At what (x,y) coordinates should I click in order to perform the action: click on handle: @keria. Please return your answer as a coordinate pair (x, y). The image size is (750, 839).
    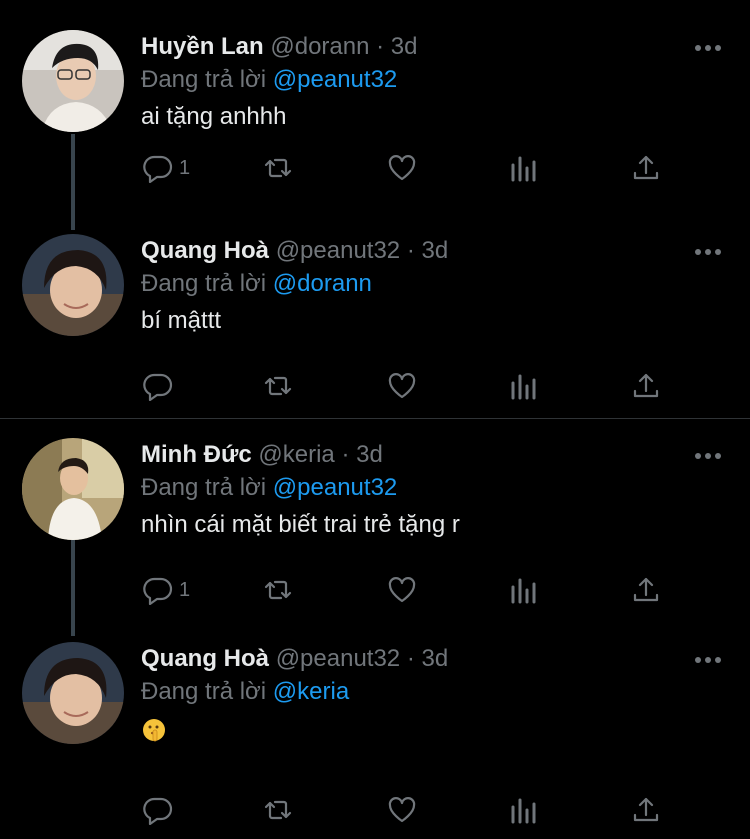
    Looking at the image, I should click on (296, 454).